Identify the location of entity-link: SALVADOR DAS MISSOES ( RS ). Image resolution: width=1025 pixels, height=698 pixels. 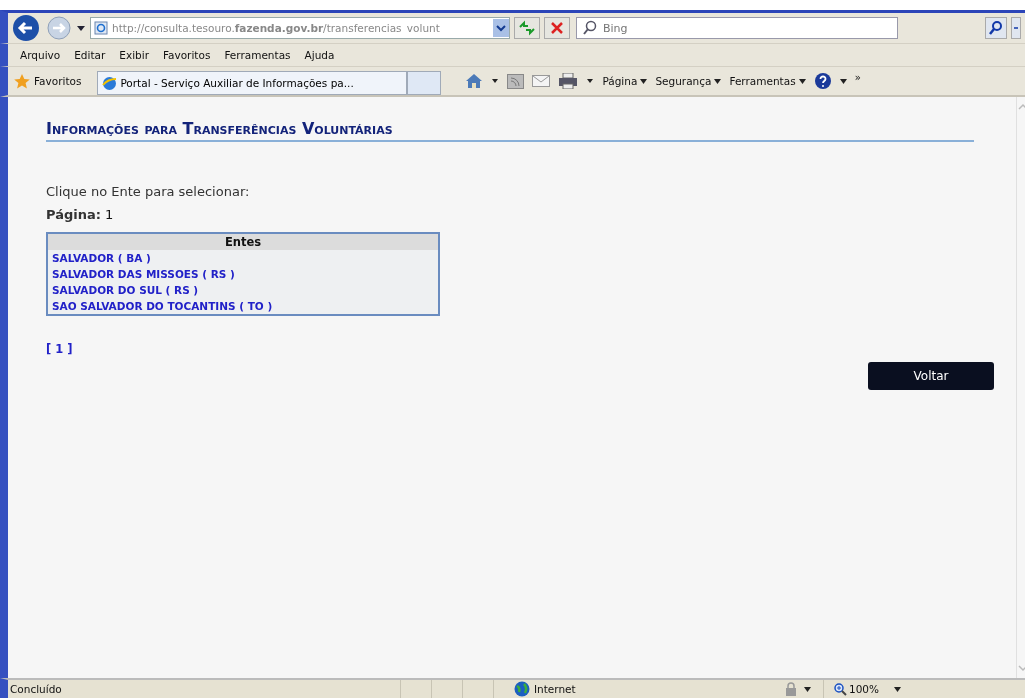
(243, 274).